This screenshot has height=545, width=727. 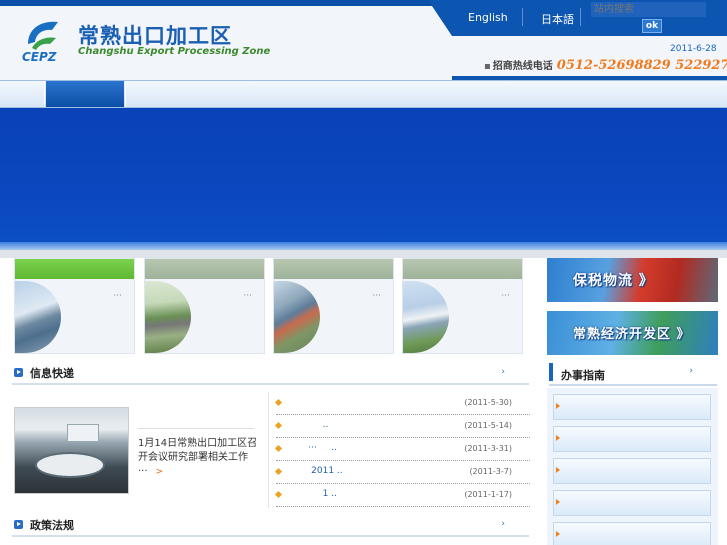 What do you see at coordinates (583, 375) in the screenshot?
I see `guide-section-title: 办事指南` at bounding box center [583, 375].